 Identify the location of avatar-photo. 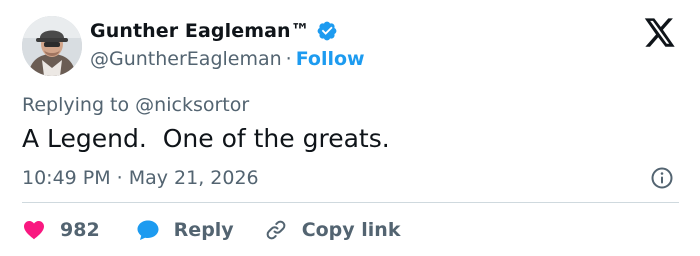
(52, 46).